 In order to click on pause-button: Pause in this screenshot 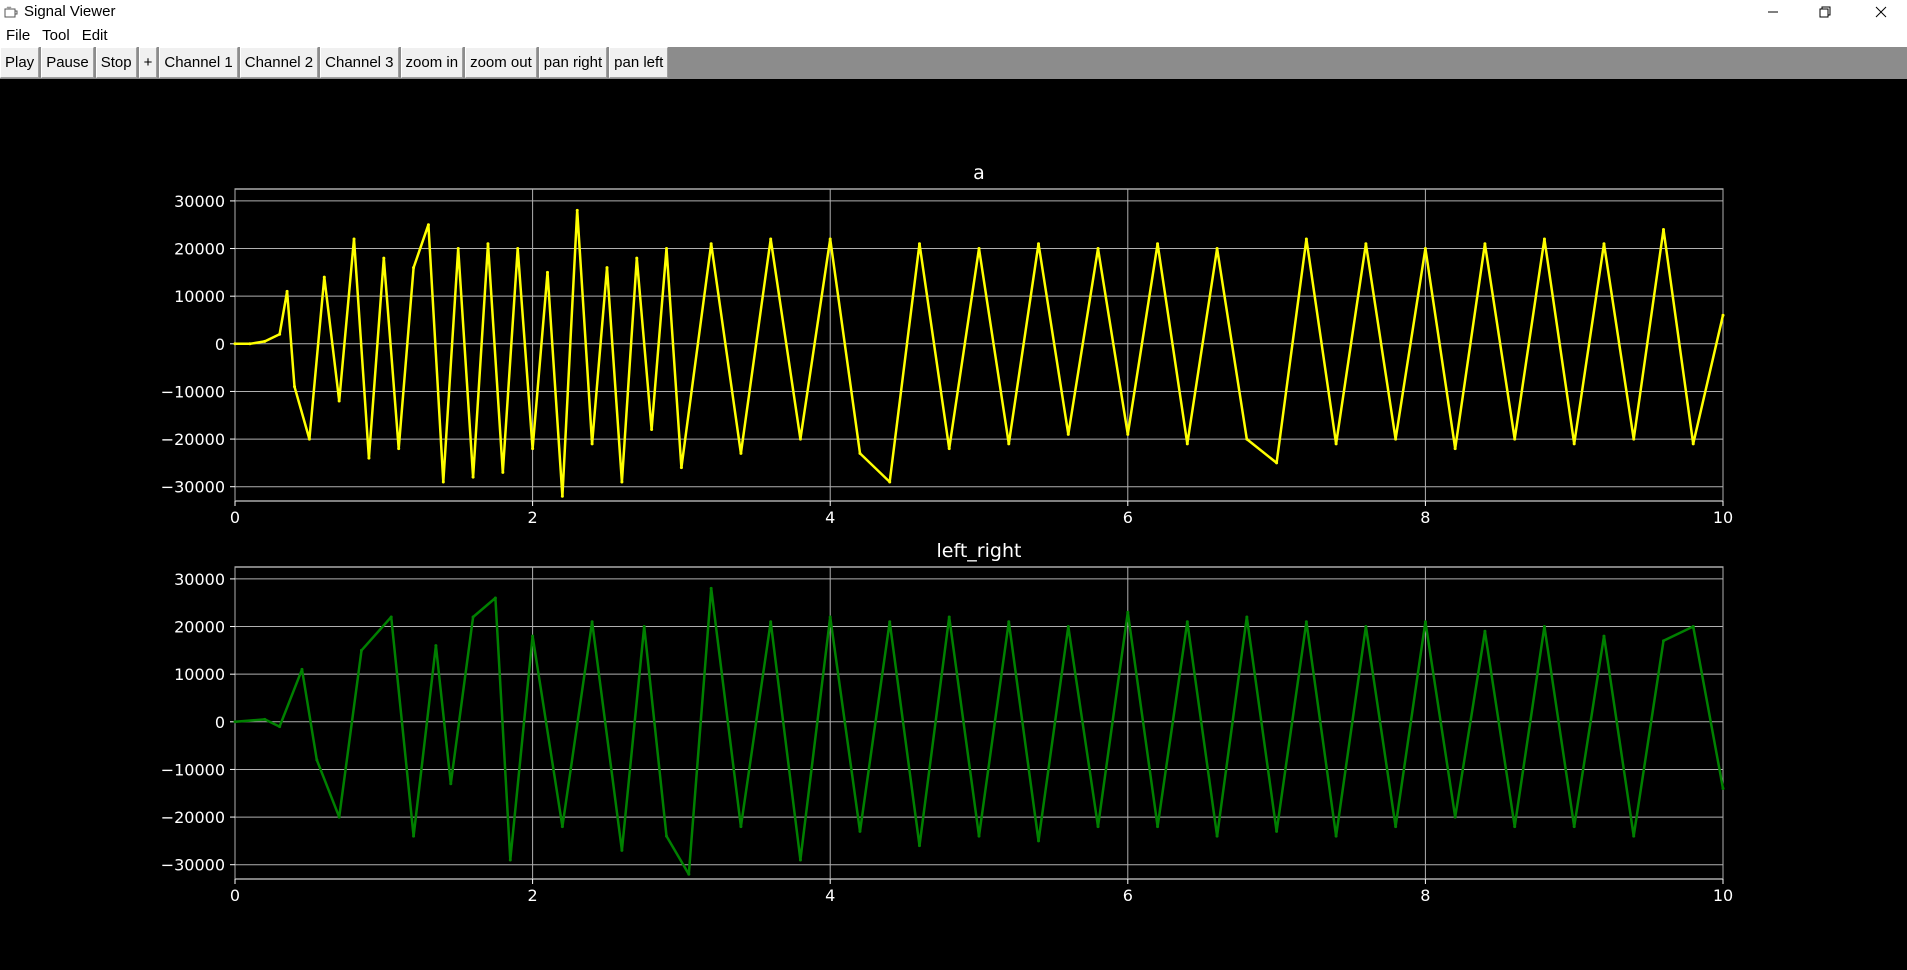, I will do `click(67, 62)`.